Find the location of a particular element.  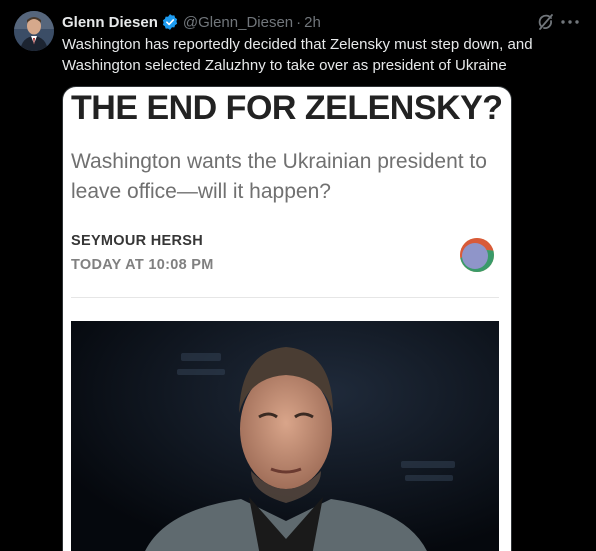

more-options-icon is located at coordinates (570, 22).